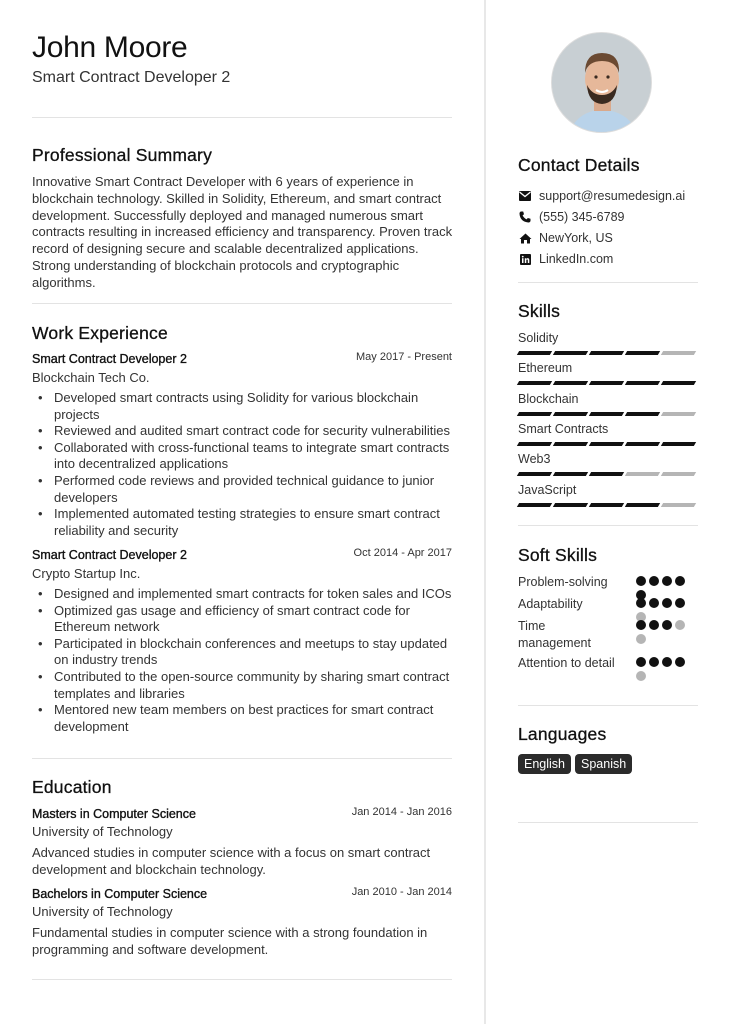 The image size is (730, 1024). I want to click on soft-skills-heading: Soft Skills, so click(558, 555).